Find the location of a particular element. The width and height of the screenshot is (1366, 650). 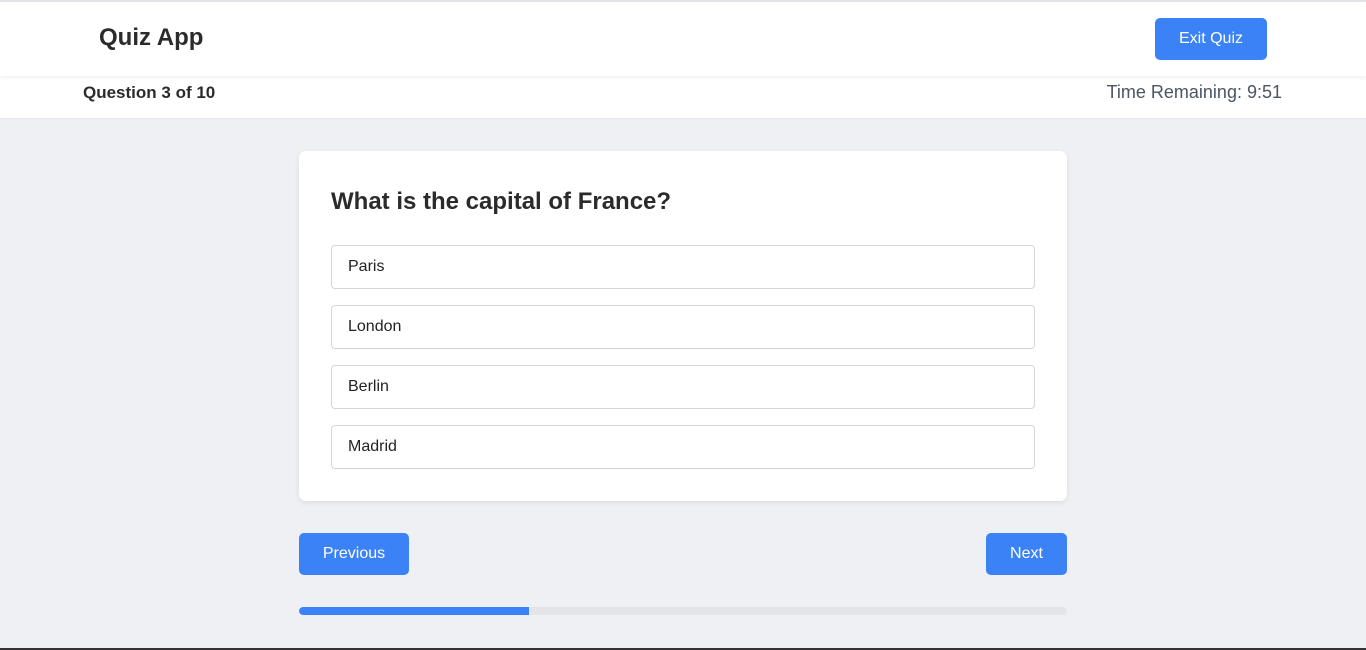

question-text: What is the capital of France? is located at coordinates (501, 201).